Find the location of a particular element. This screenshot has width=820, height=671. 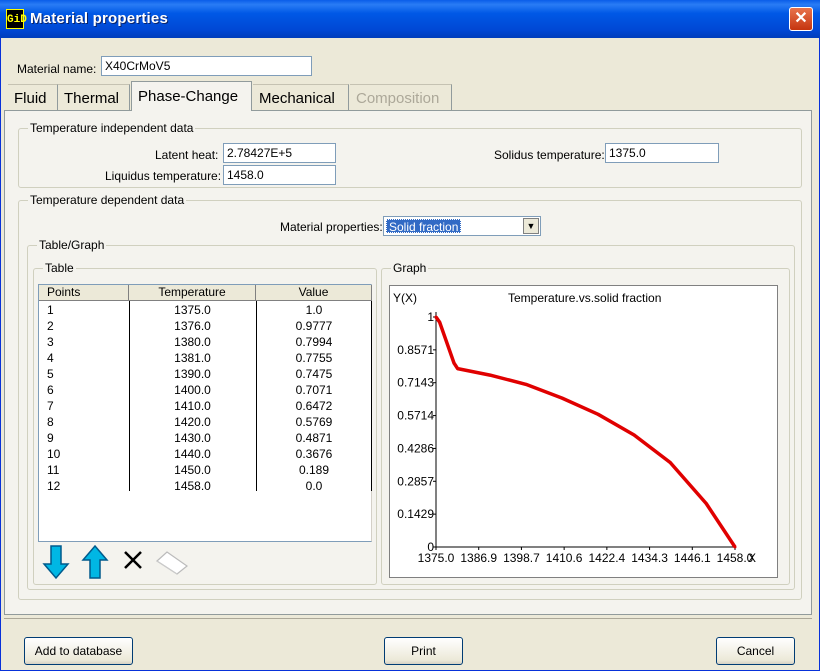

x-tick-label: 1422.4 is located at coordinates (607, 558).